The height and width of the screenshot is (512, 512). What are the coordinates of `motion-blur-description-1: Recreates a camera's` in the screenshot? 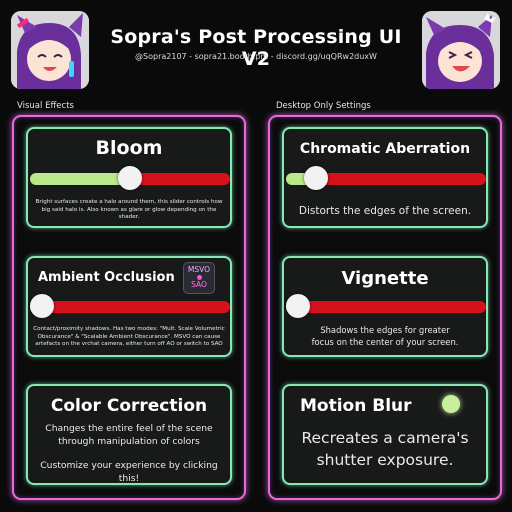 It's located at (385, 438).